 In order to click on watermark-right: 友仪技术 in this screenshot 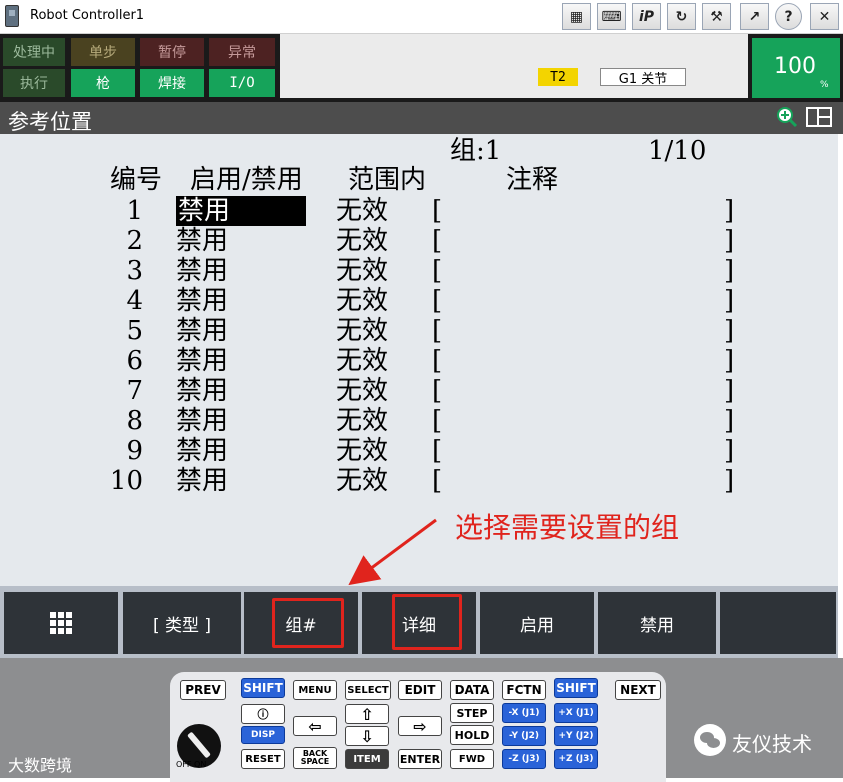, I will do `click(772, 744)`.